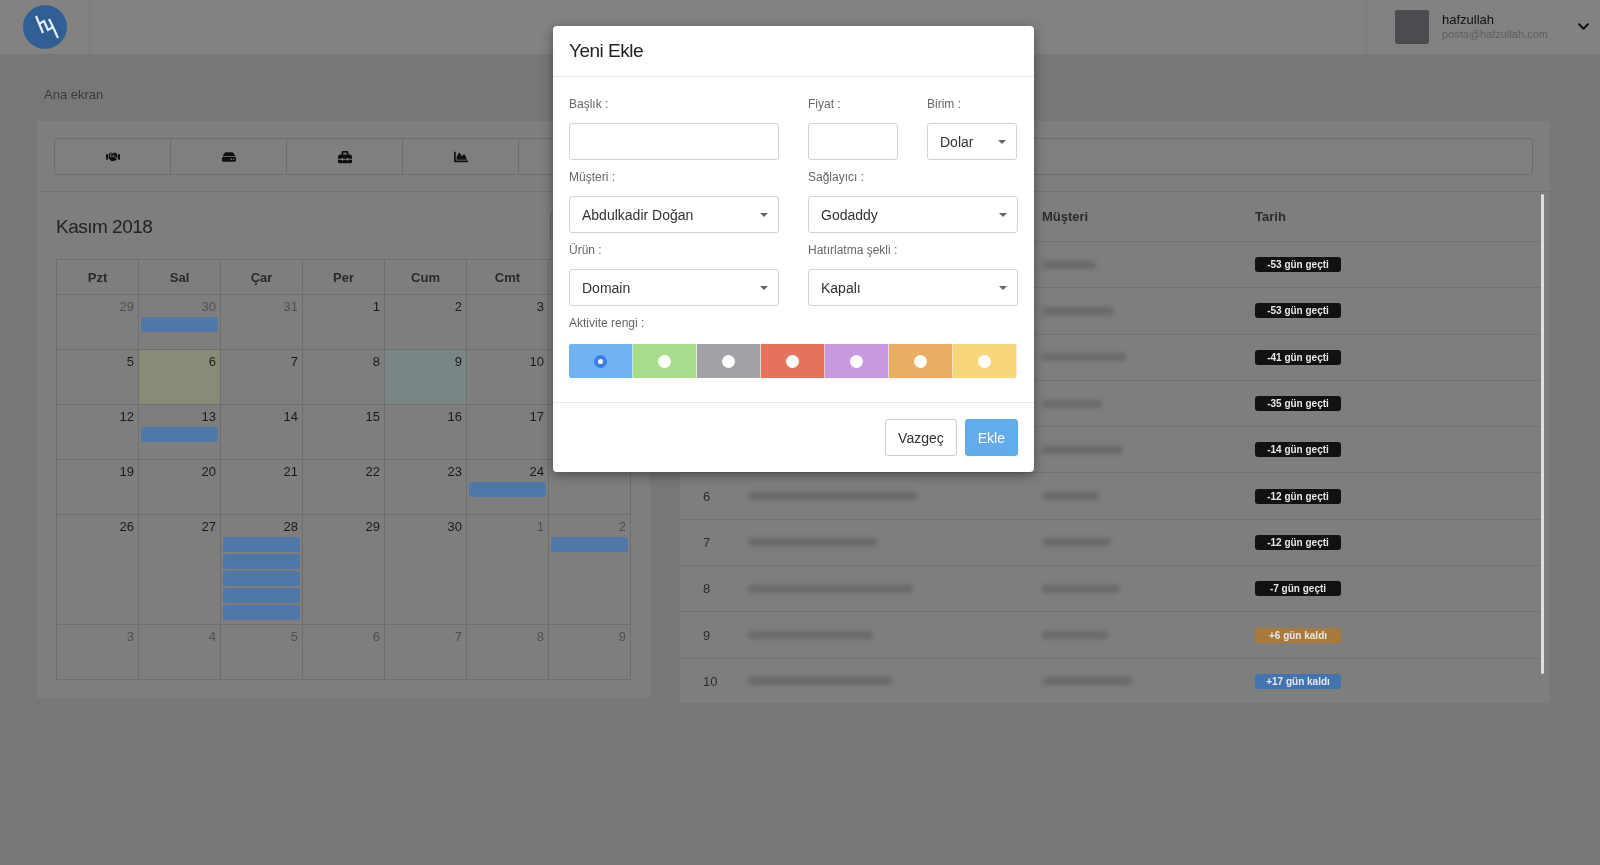  Describe the element at coordinates (262, 432) in the screenshot. I see `day-cell: 14` at that location.